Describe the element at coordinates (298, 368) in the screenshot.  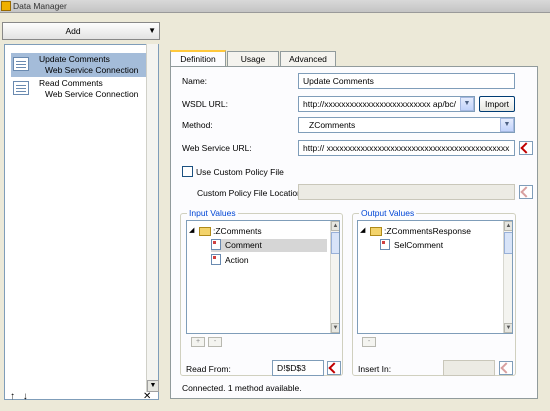
I see `read-from-field: D!$D$3` at that location.